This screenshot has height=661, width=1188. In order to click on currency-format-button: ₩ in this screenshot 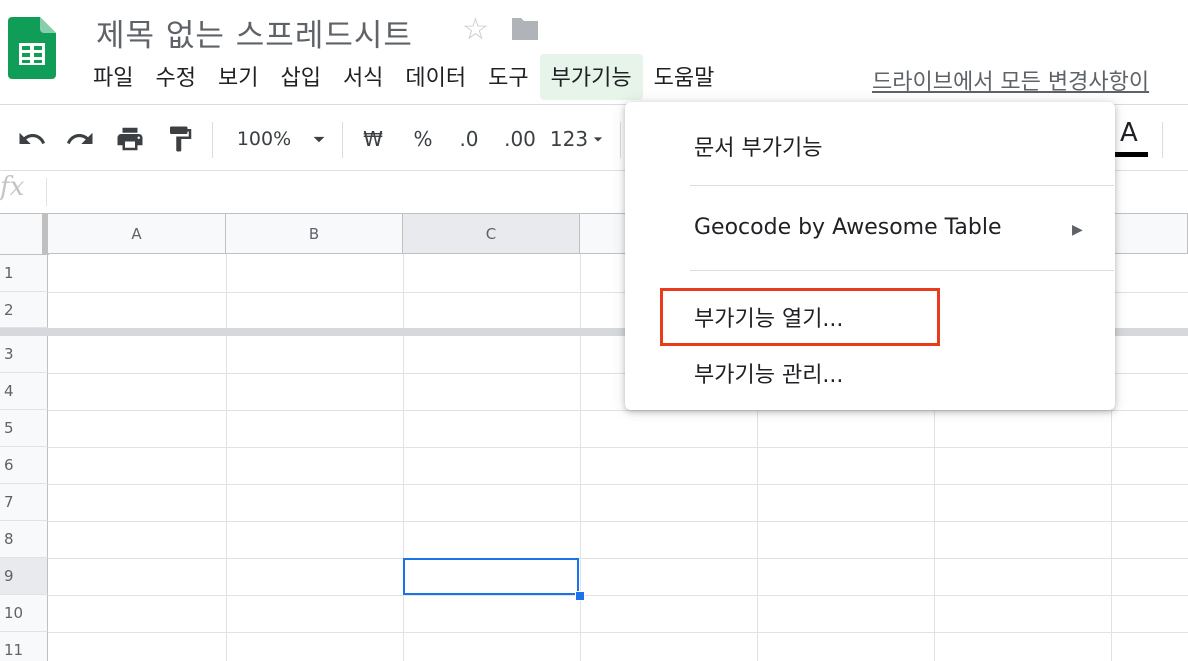, I will do `click(373, 139)`.